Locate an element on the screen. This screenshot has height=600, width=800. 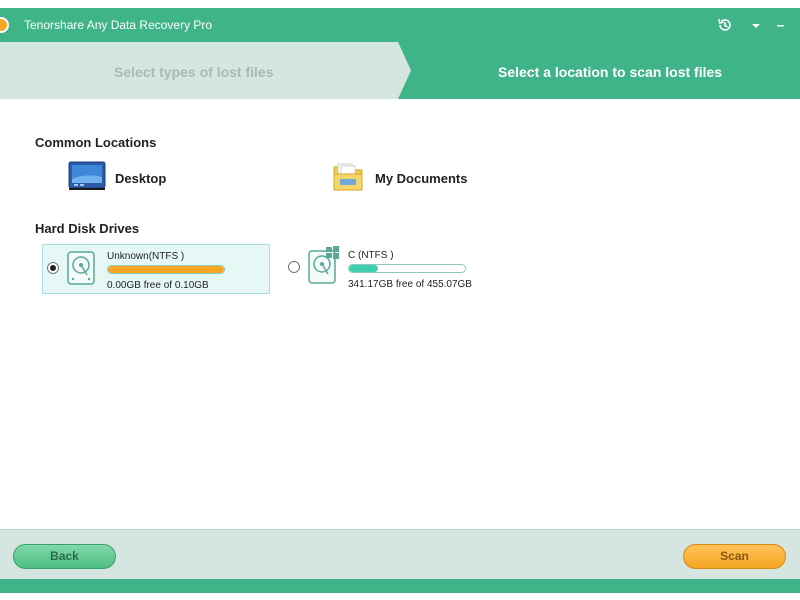
hard-drive-icon is located at coordinates (81, 268).